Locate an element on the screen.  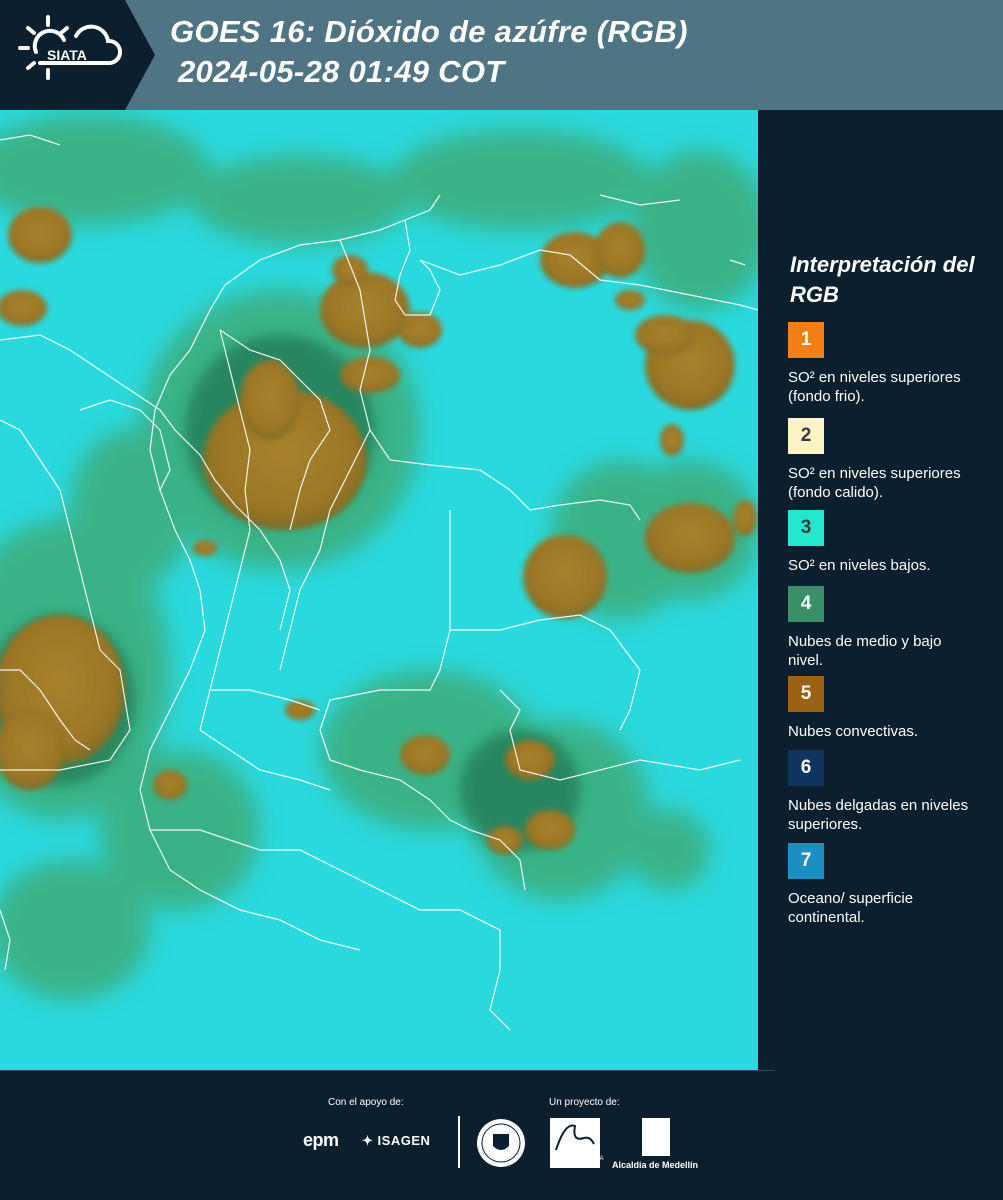
page-title: GOES 16: Dióxido de azúfre (RGB) is located at coordinates (429, 31).